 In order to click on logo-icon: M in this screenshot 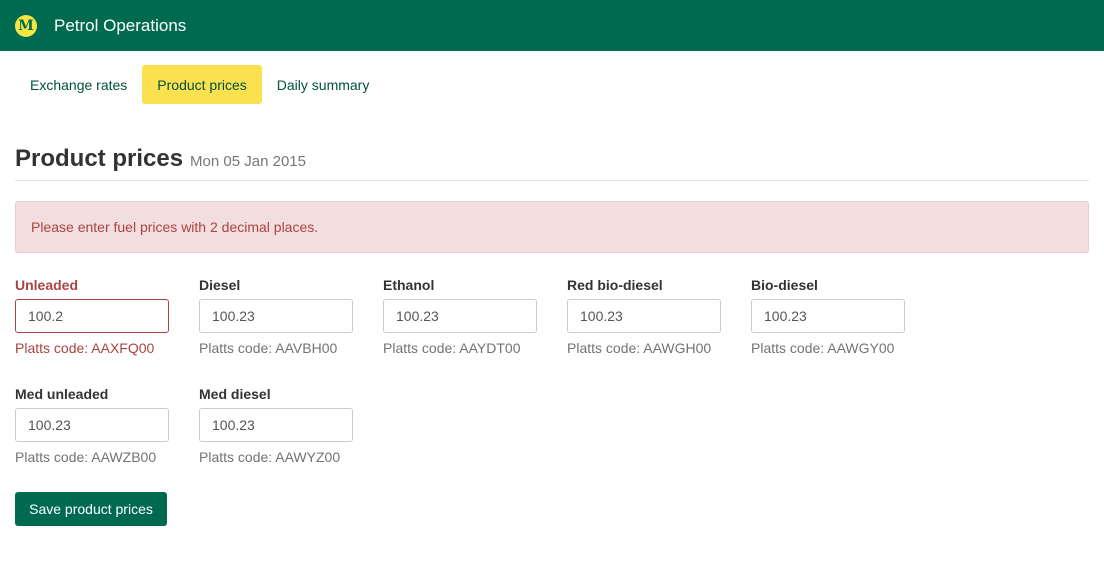, I will do `click(26, 26)`.